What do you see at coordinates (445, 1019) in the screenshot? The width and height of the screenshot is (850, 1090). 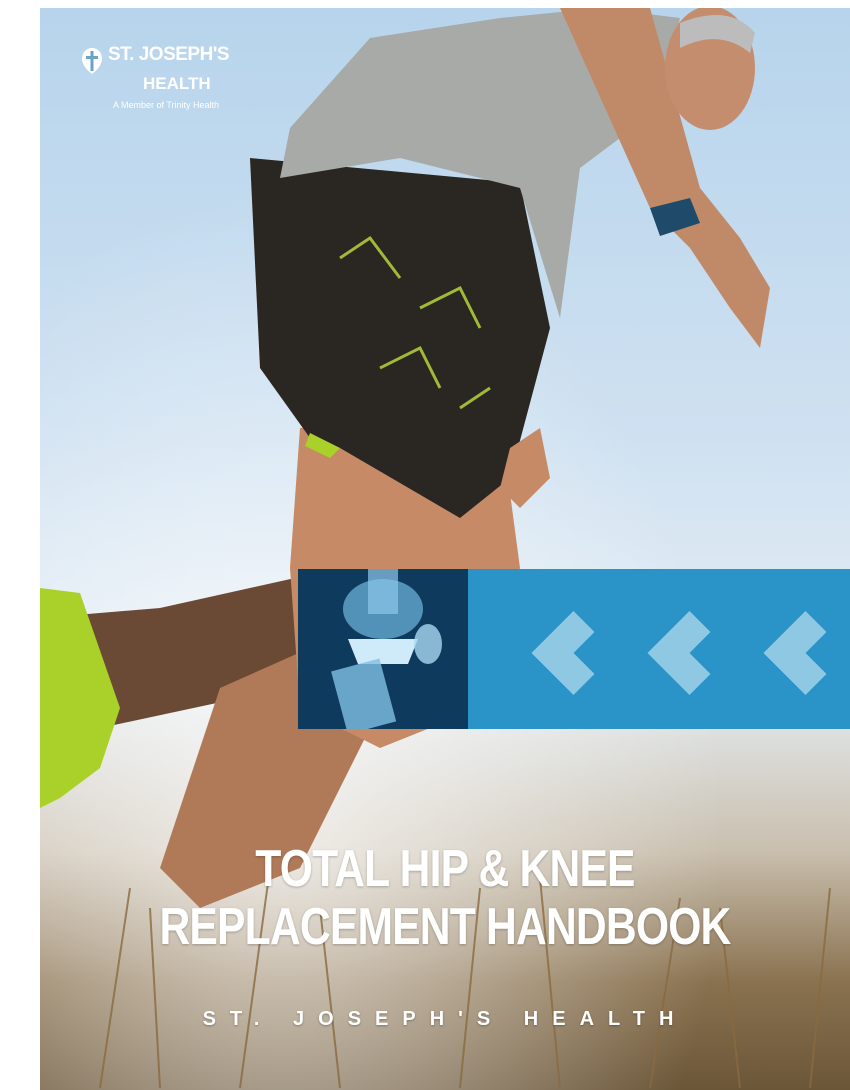 I see `publisher-subtitle: ST. JOSEPH'S HEALTH` at bounding box center [445, 1019].